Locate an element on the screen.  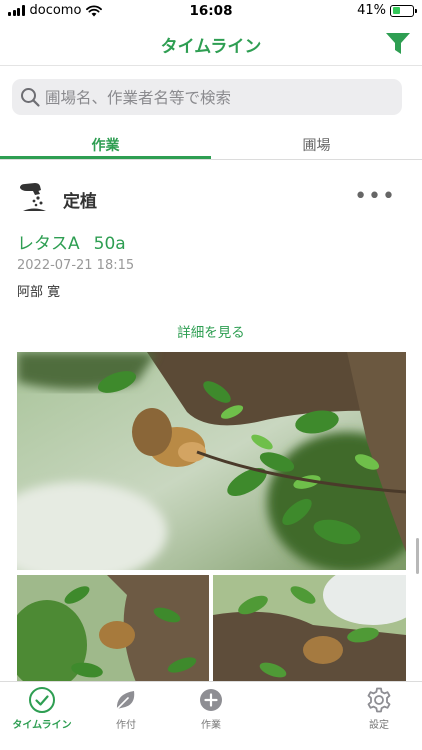
task-worker: 阿部 寛 is located at coordinates (39, 292).